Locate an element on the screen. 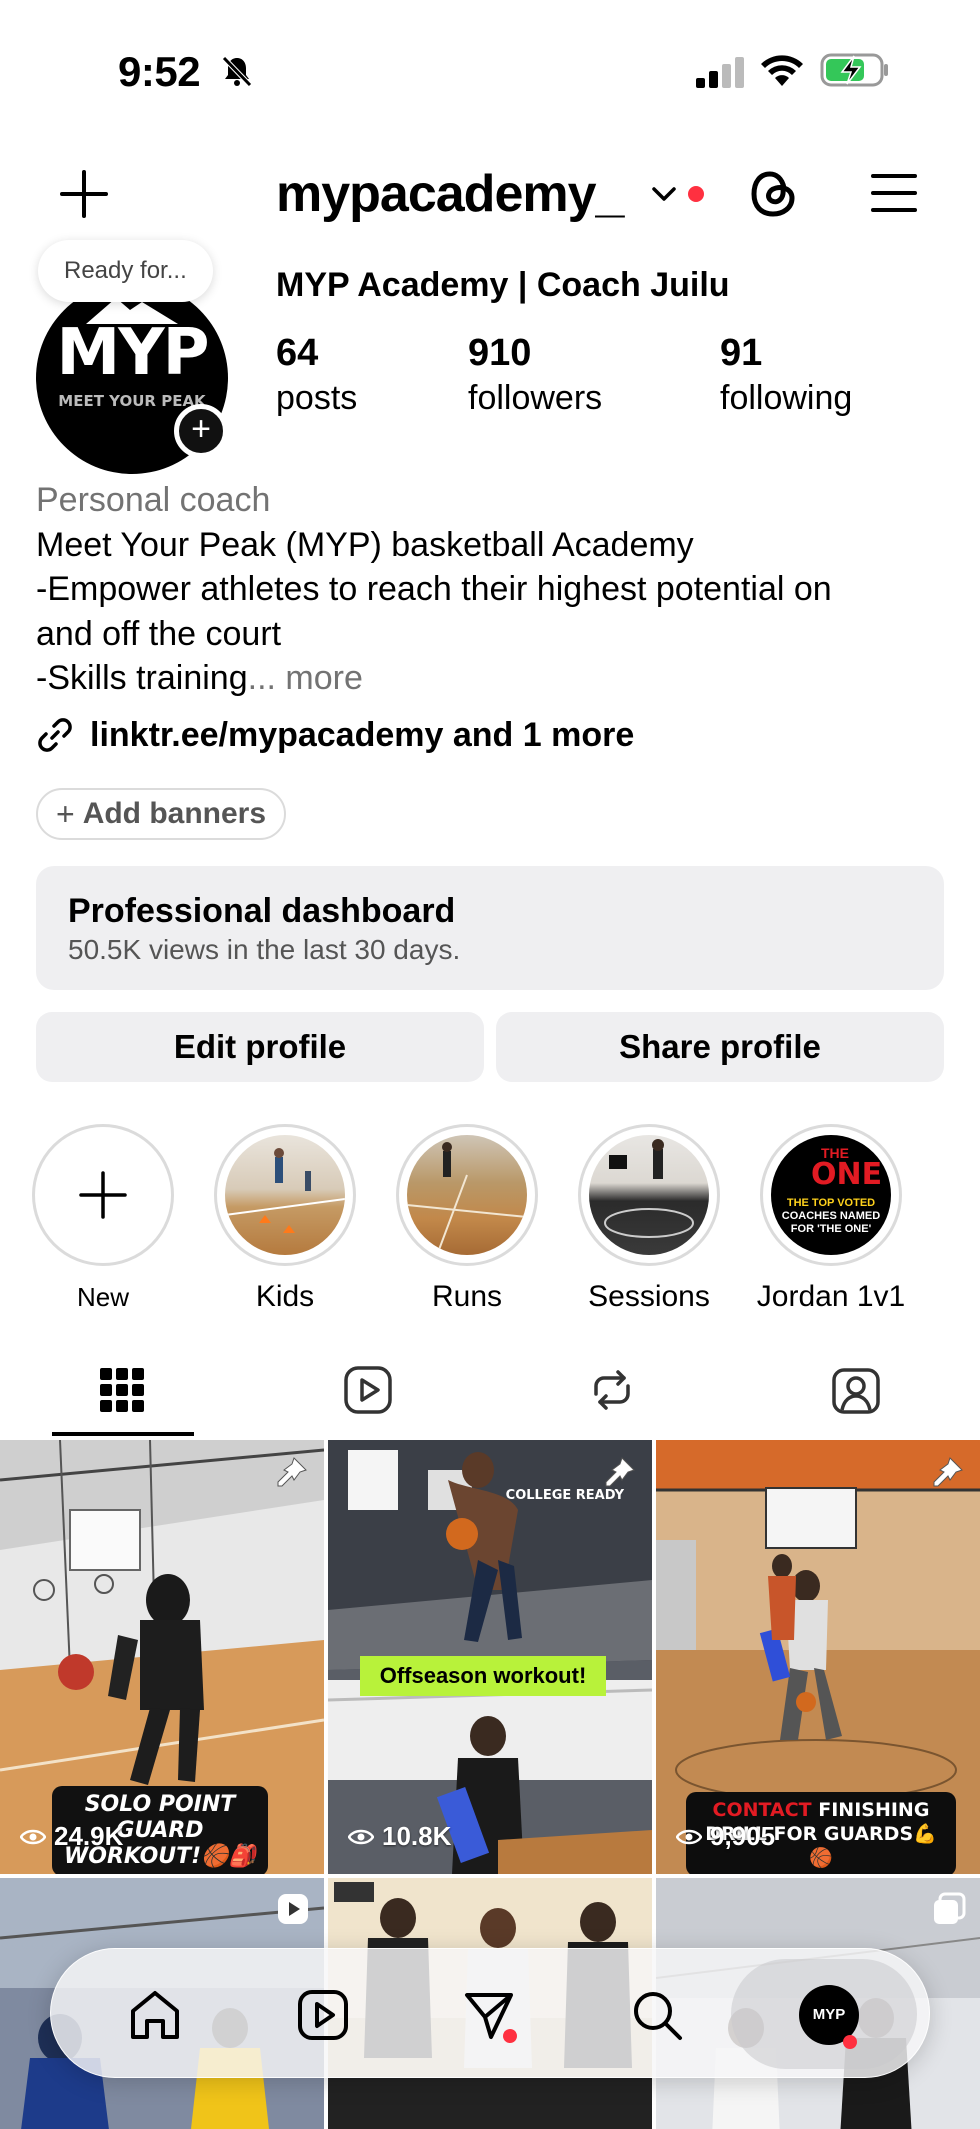 This screenshot has height=2129, width=980. post-tile: SOLO POINT GUARD WORKOUT!🏀🎒 24.9K is located at coordinates (162, 1657).